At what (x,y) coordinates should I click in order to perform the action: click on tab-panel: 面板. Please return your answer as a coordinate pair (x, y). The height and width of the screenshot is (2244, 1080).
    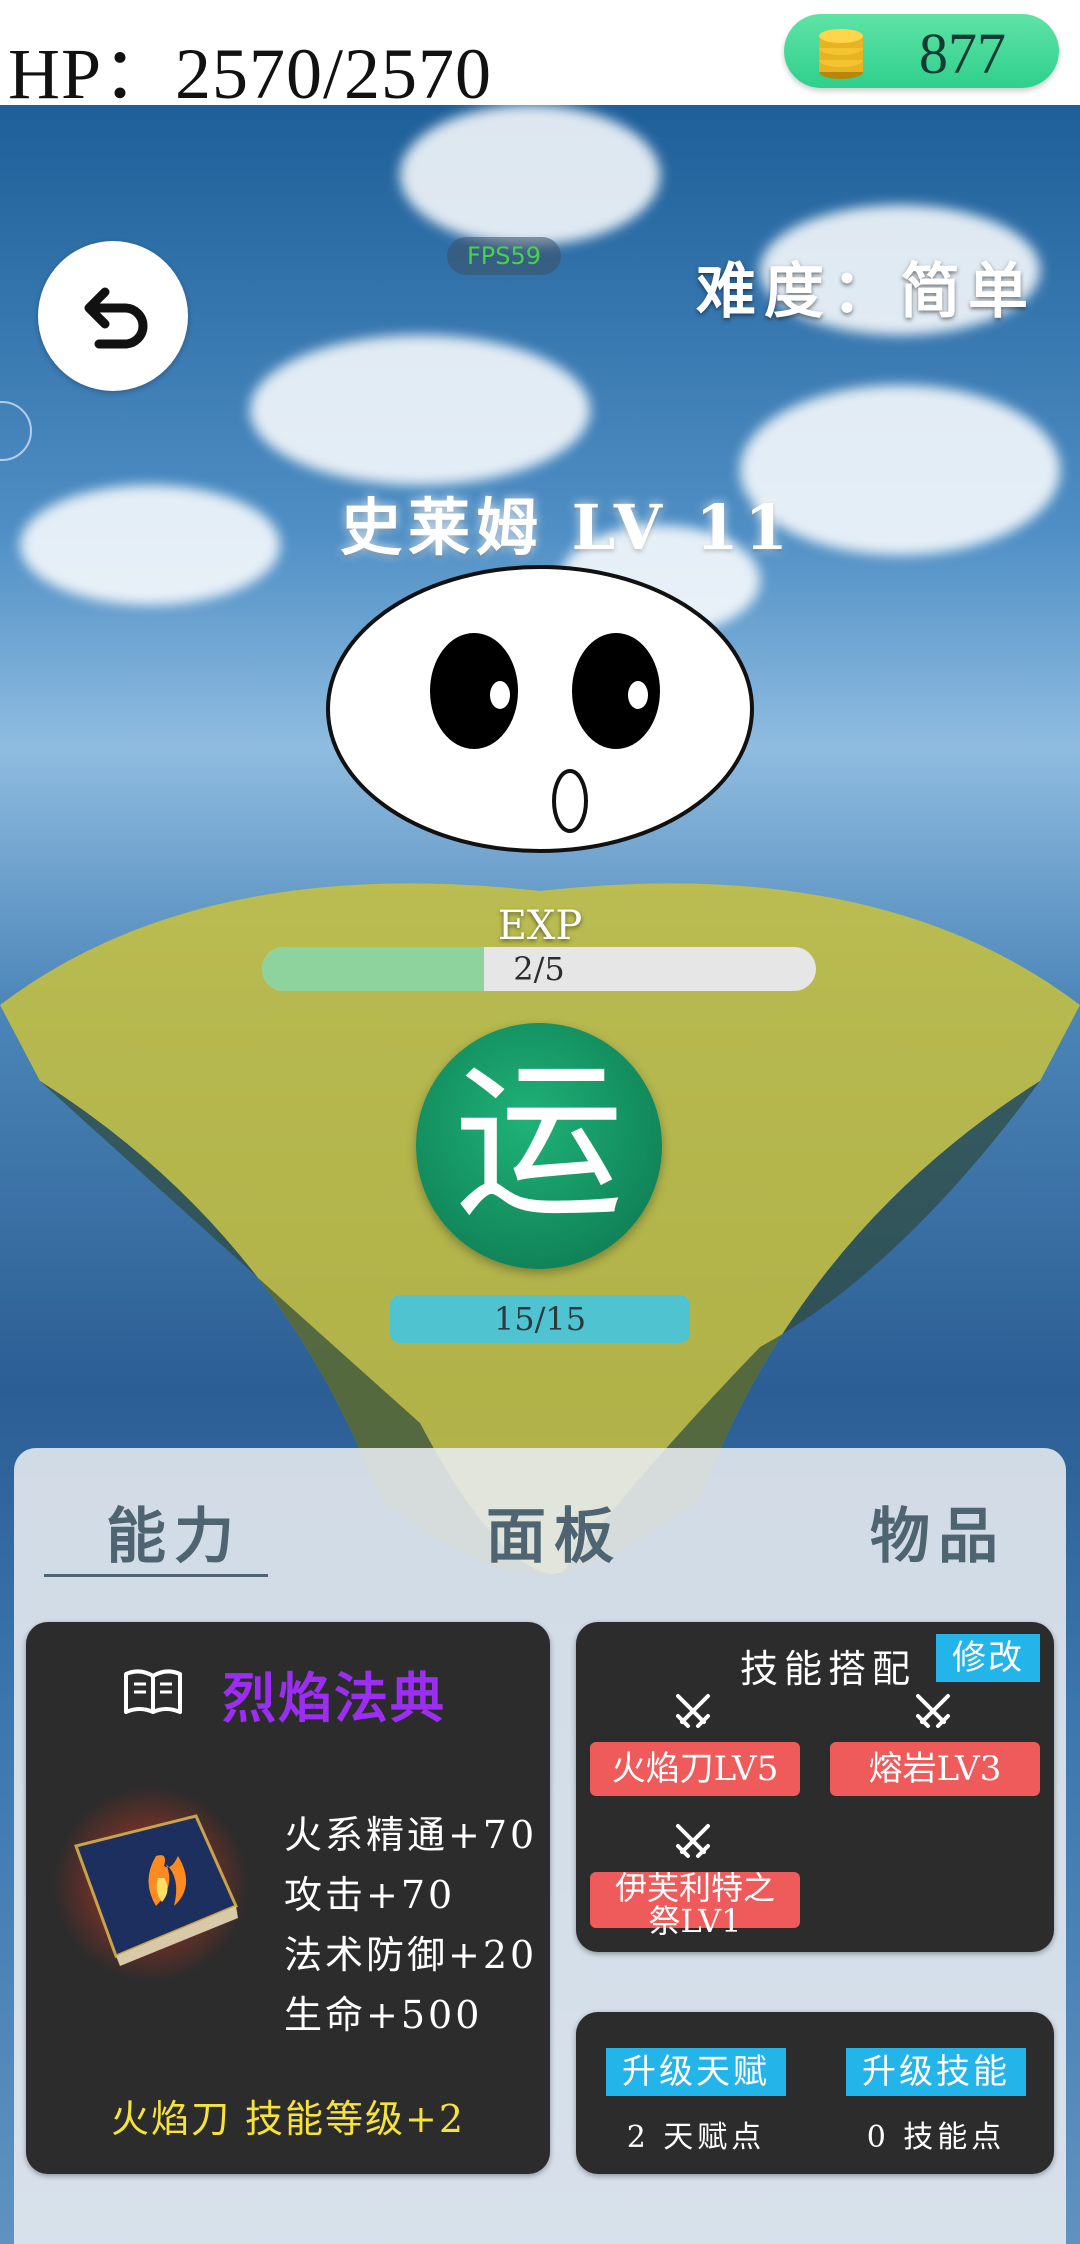
    Looking at the image, I should click on (554, 1531).